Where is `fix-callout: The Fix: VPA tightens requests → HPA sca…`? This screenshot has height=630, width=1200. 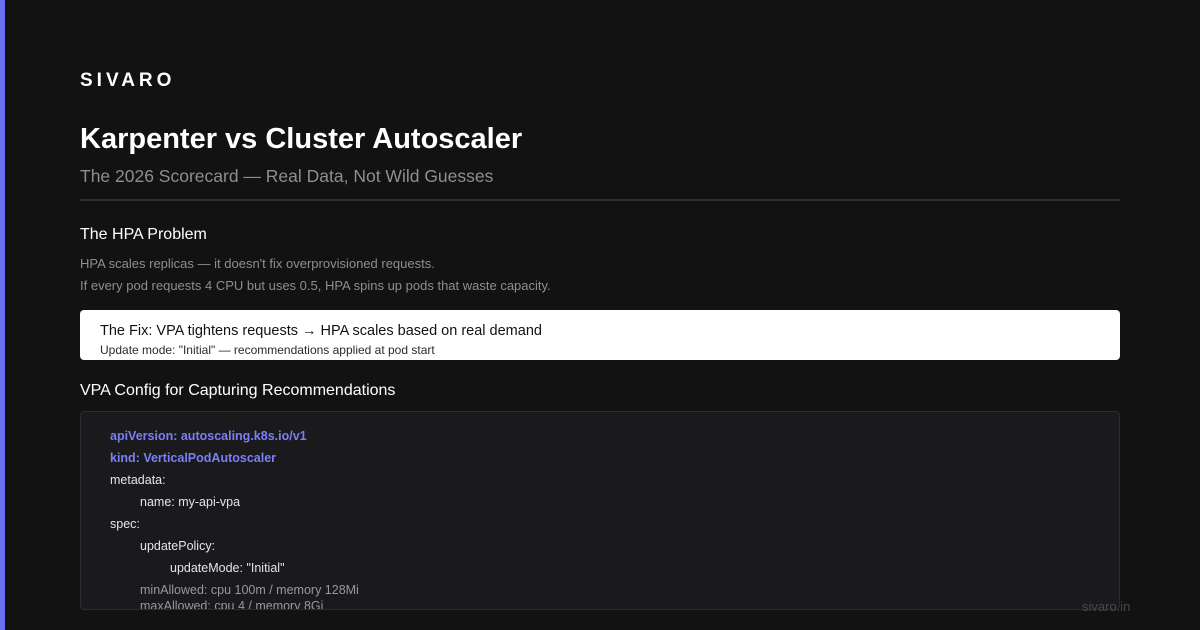
fix-callout: The Fix: VPA tightens requests → HPA sca… is located at coordinates (600, 335).